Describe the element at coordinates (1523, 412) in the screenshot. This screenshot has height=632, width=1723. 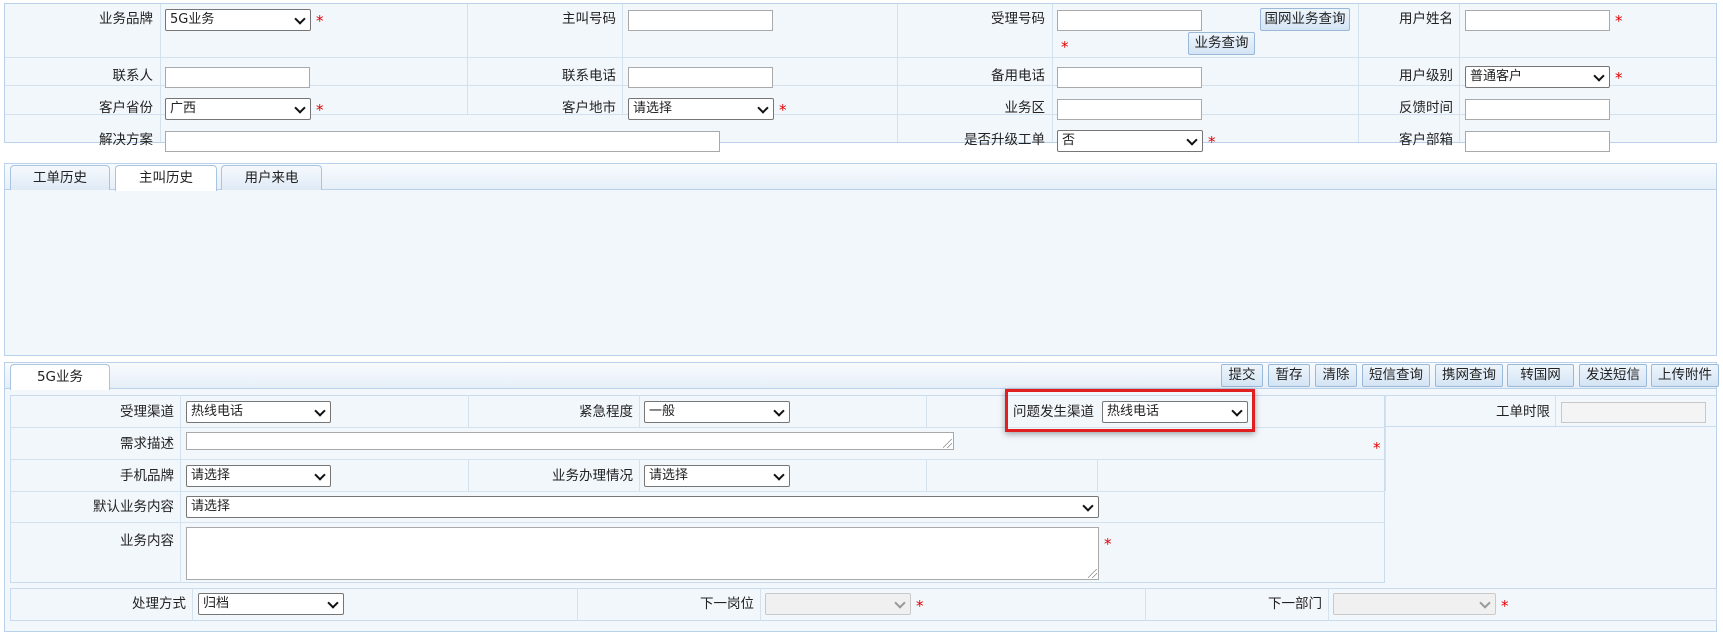
I see `ticket-deadline-label: 工单时限` at that location.